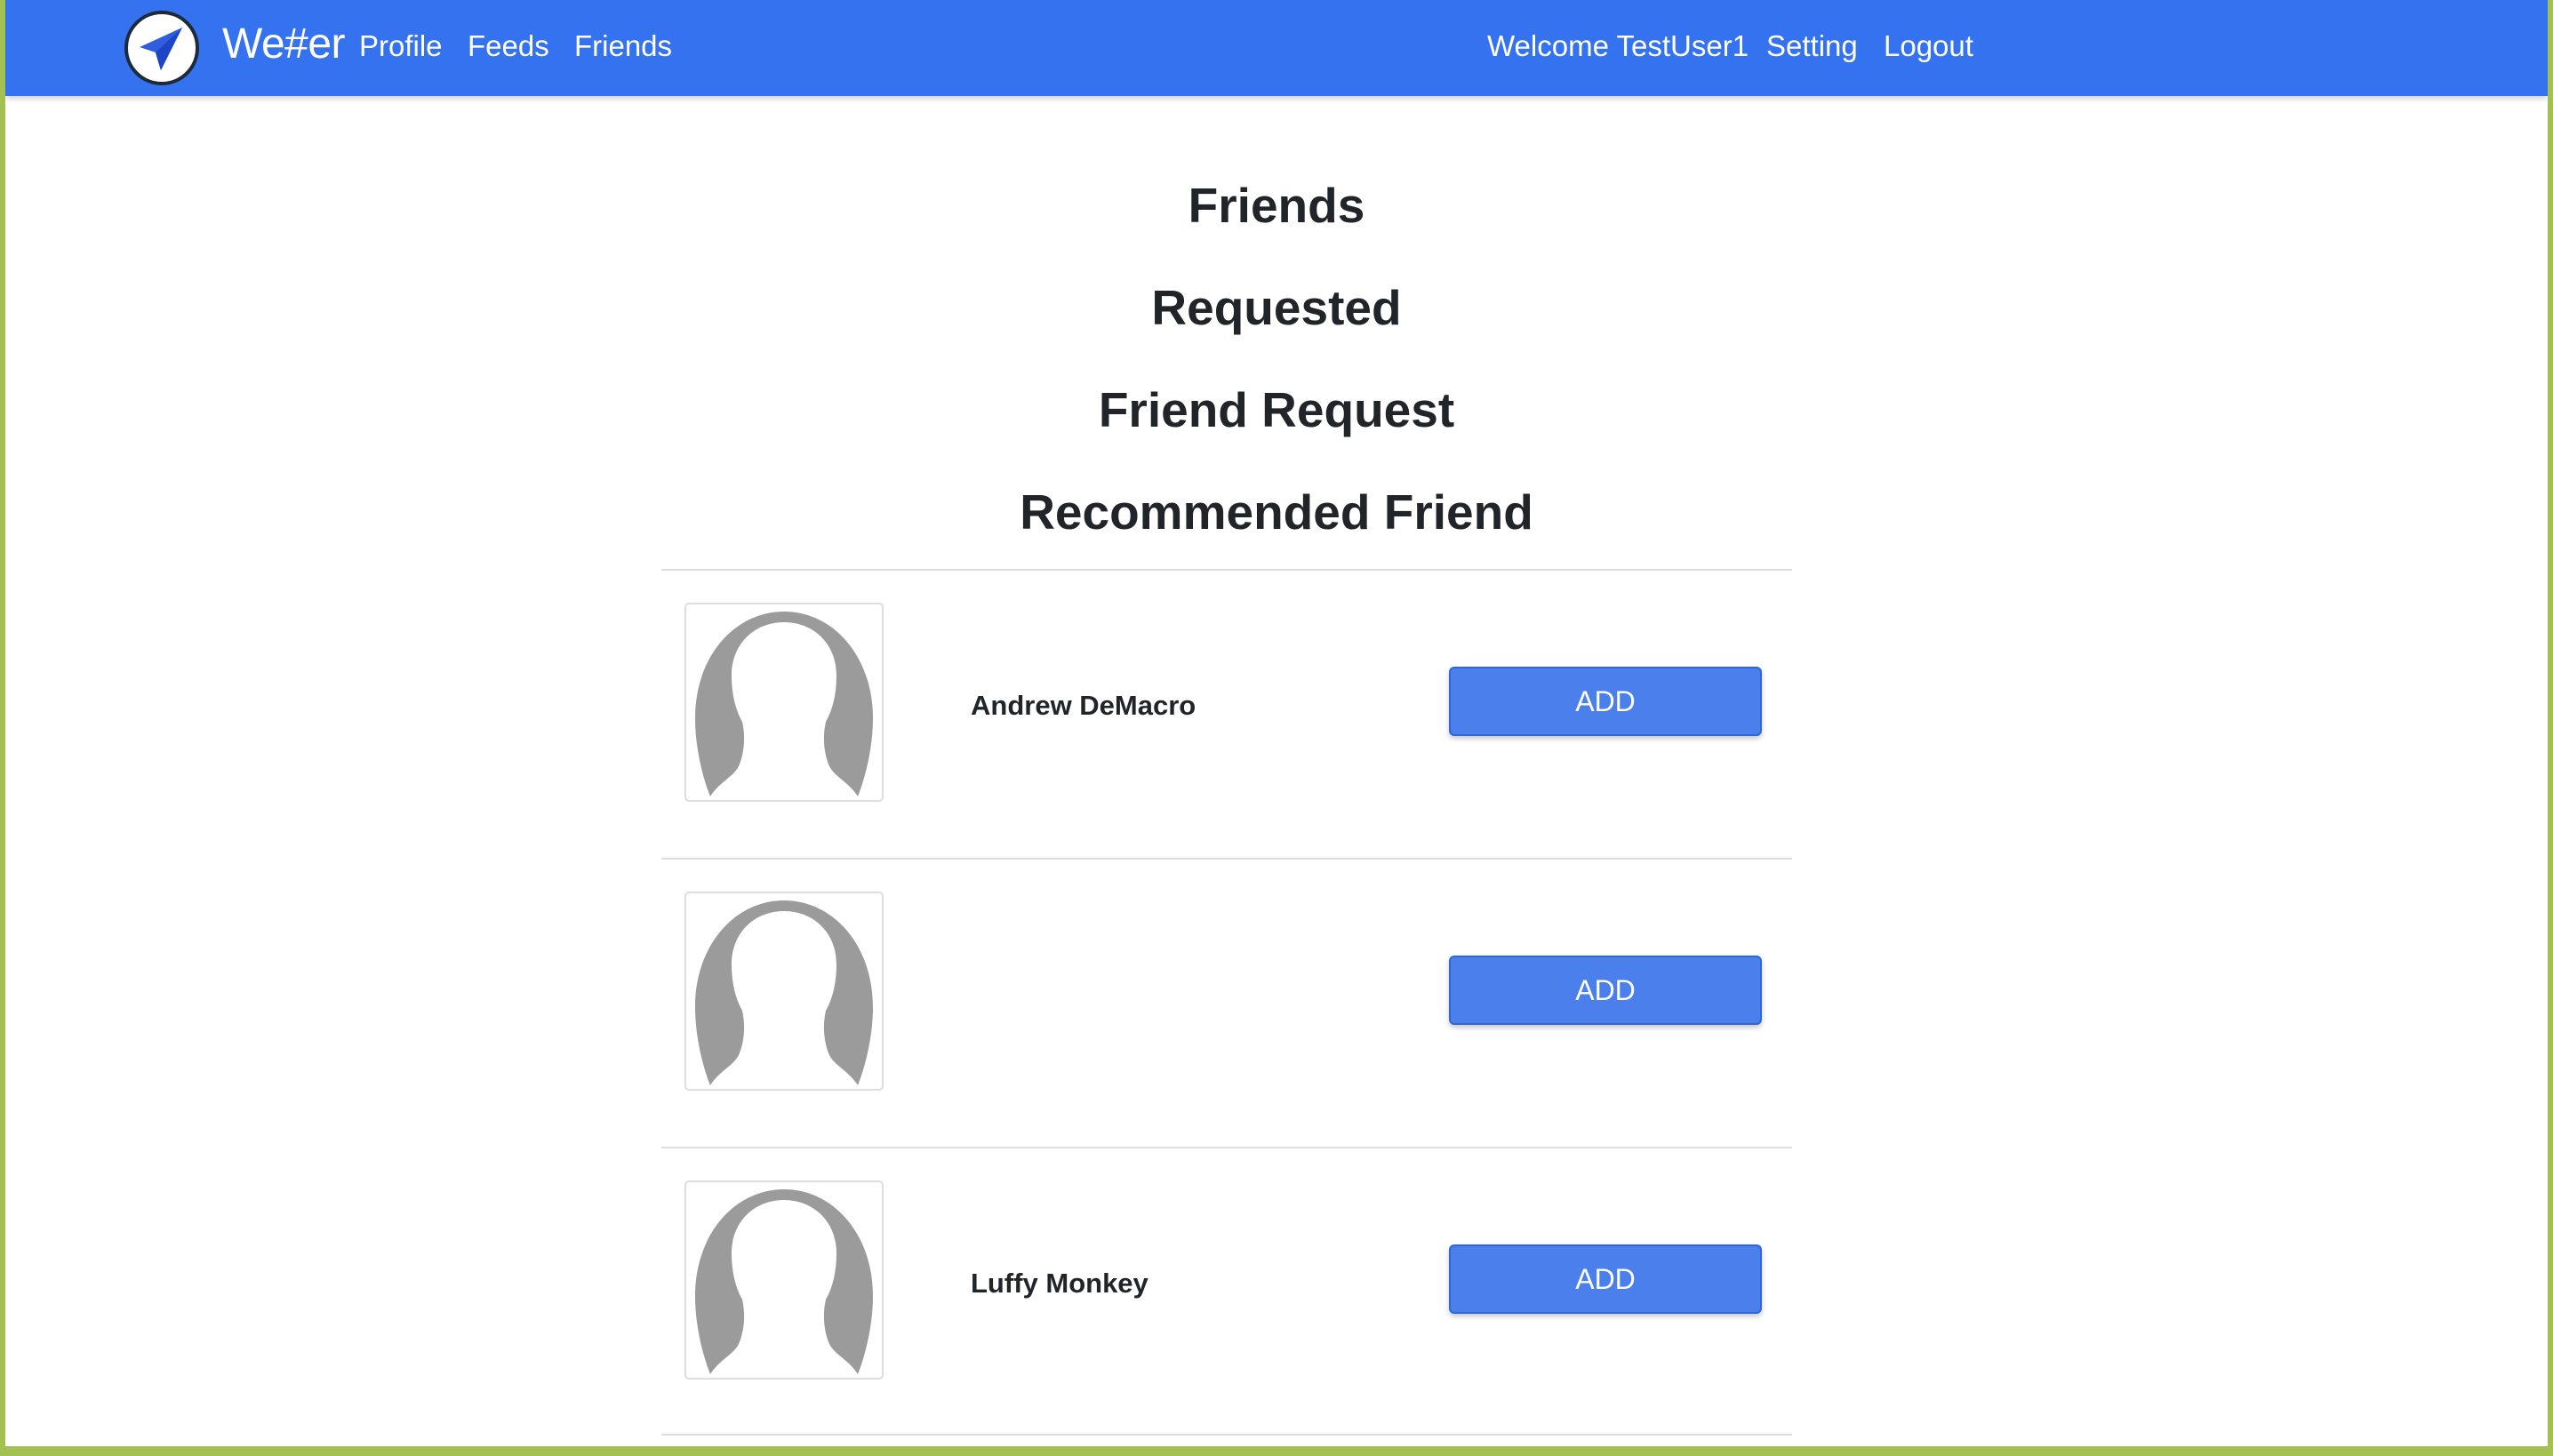 This screenshot has width=2553, height=1456. Describe the element at coordinates (1928, 46) in the screenshot. I see `nav-logout-link: Logout` at that location.